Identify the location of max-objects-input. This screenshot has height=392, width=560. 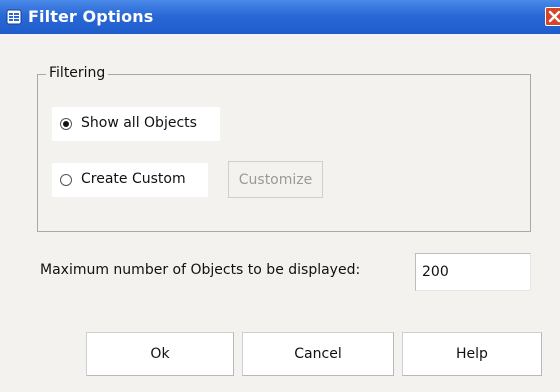
(473, 272).